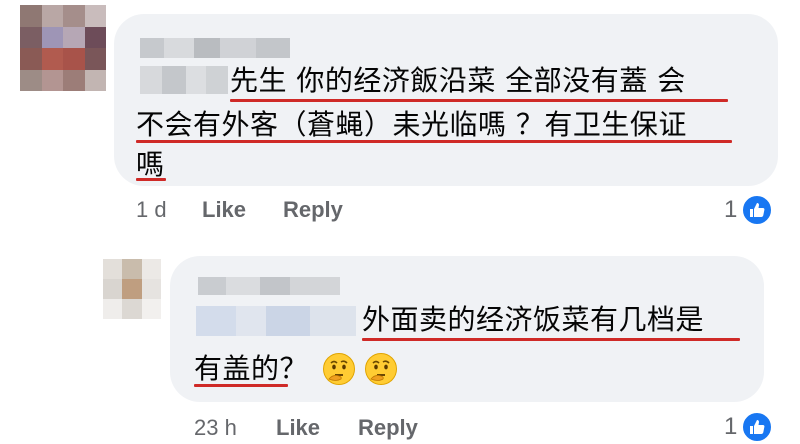 The image size is (800, 444). What do you see at coordinates (354, 428) in the screenshot?
I see `reply-actions: 23 h Like Reply` at bounding box center [354, 428].